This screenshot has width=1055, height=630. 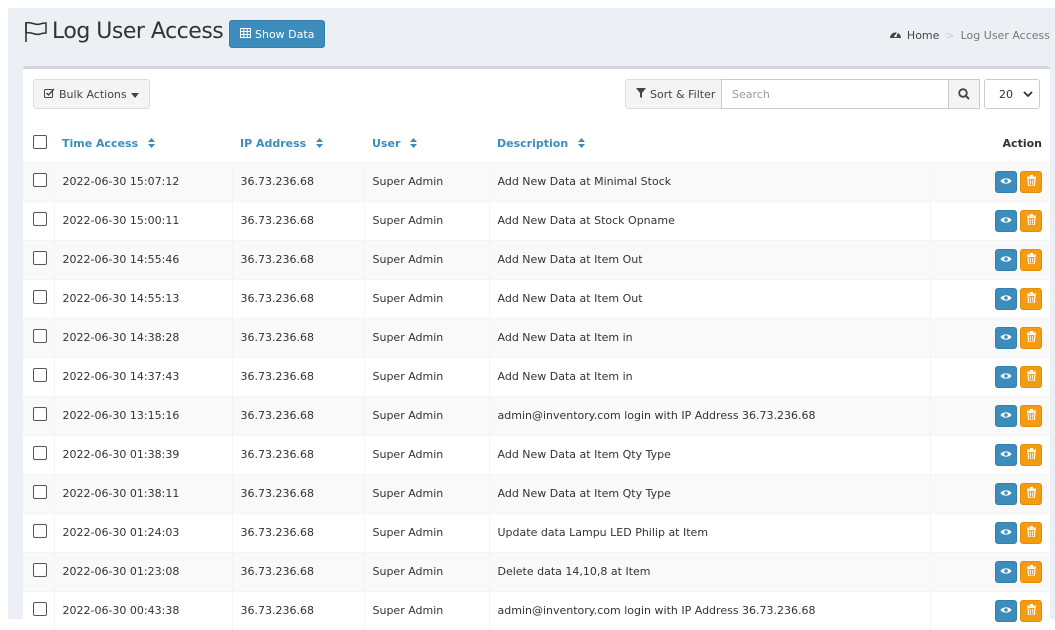 I want to click on chevron-down-icon, so click(x=1028, y=94).